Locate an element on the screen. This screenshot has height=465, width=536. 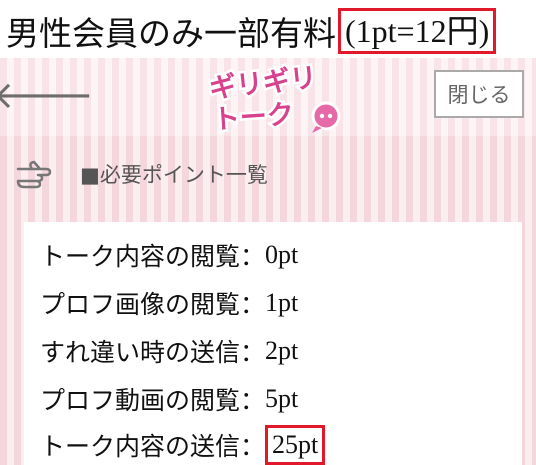
point-row: すれ違い時の送信： 2pt is located at coordinates (169, 351).